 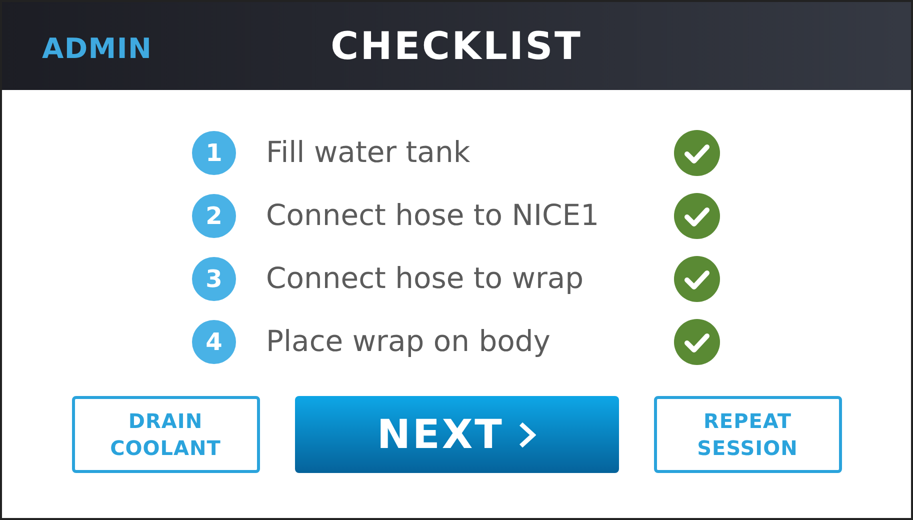 I want to click on step-label: Place wrap on body, so click(x=409, y=341).